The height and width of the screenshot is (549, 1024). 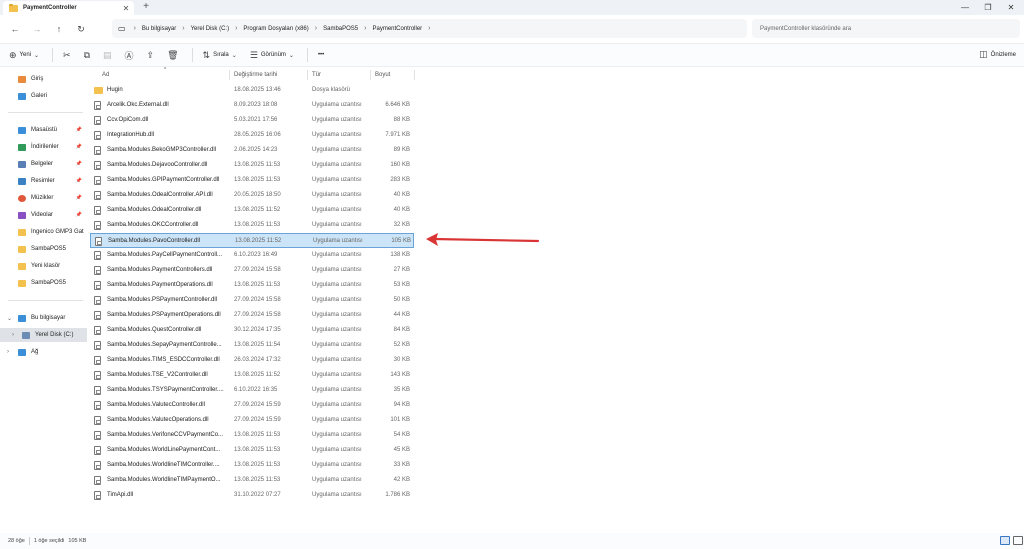 I want to click on details-view-icon, so click(x=1005, y=540).